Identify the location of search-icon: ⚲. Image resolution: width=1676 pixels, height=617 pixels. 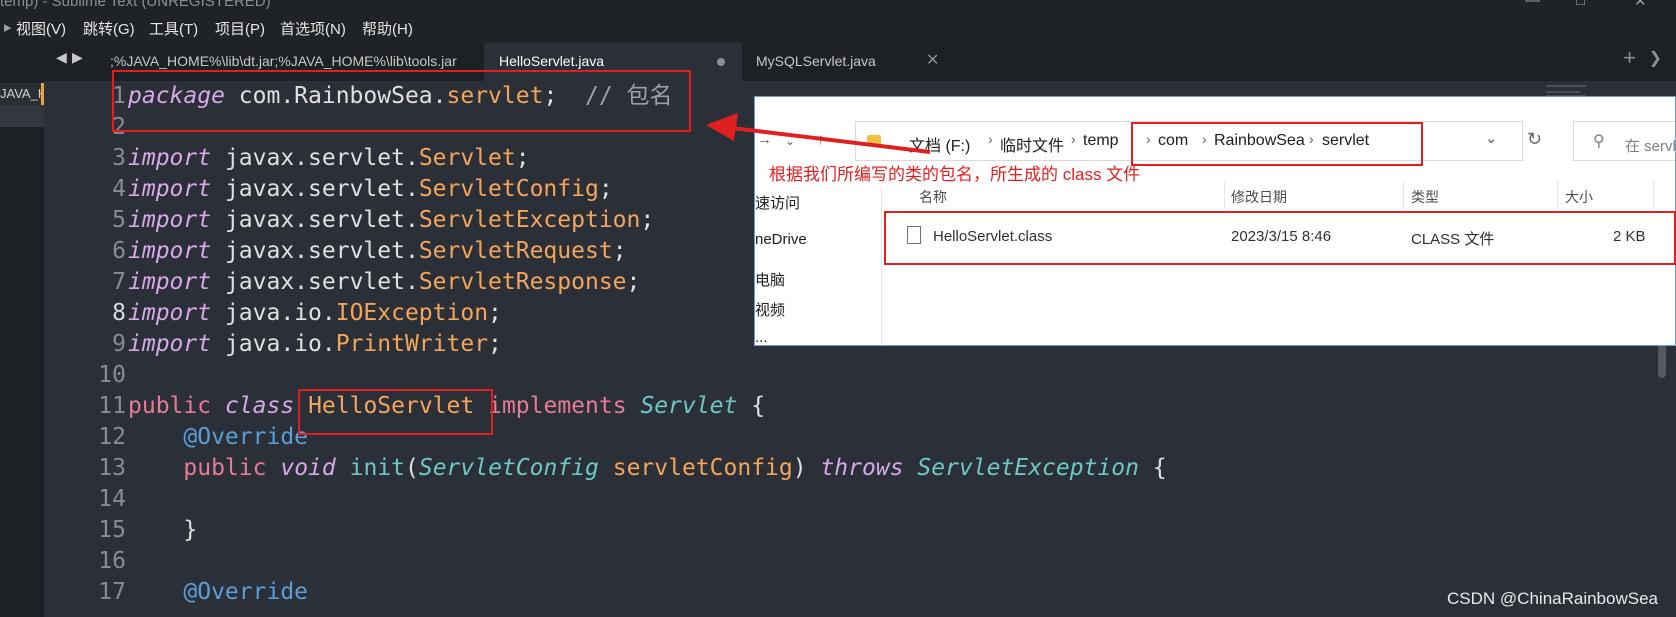
(1599, 141).